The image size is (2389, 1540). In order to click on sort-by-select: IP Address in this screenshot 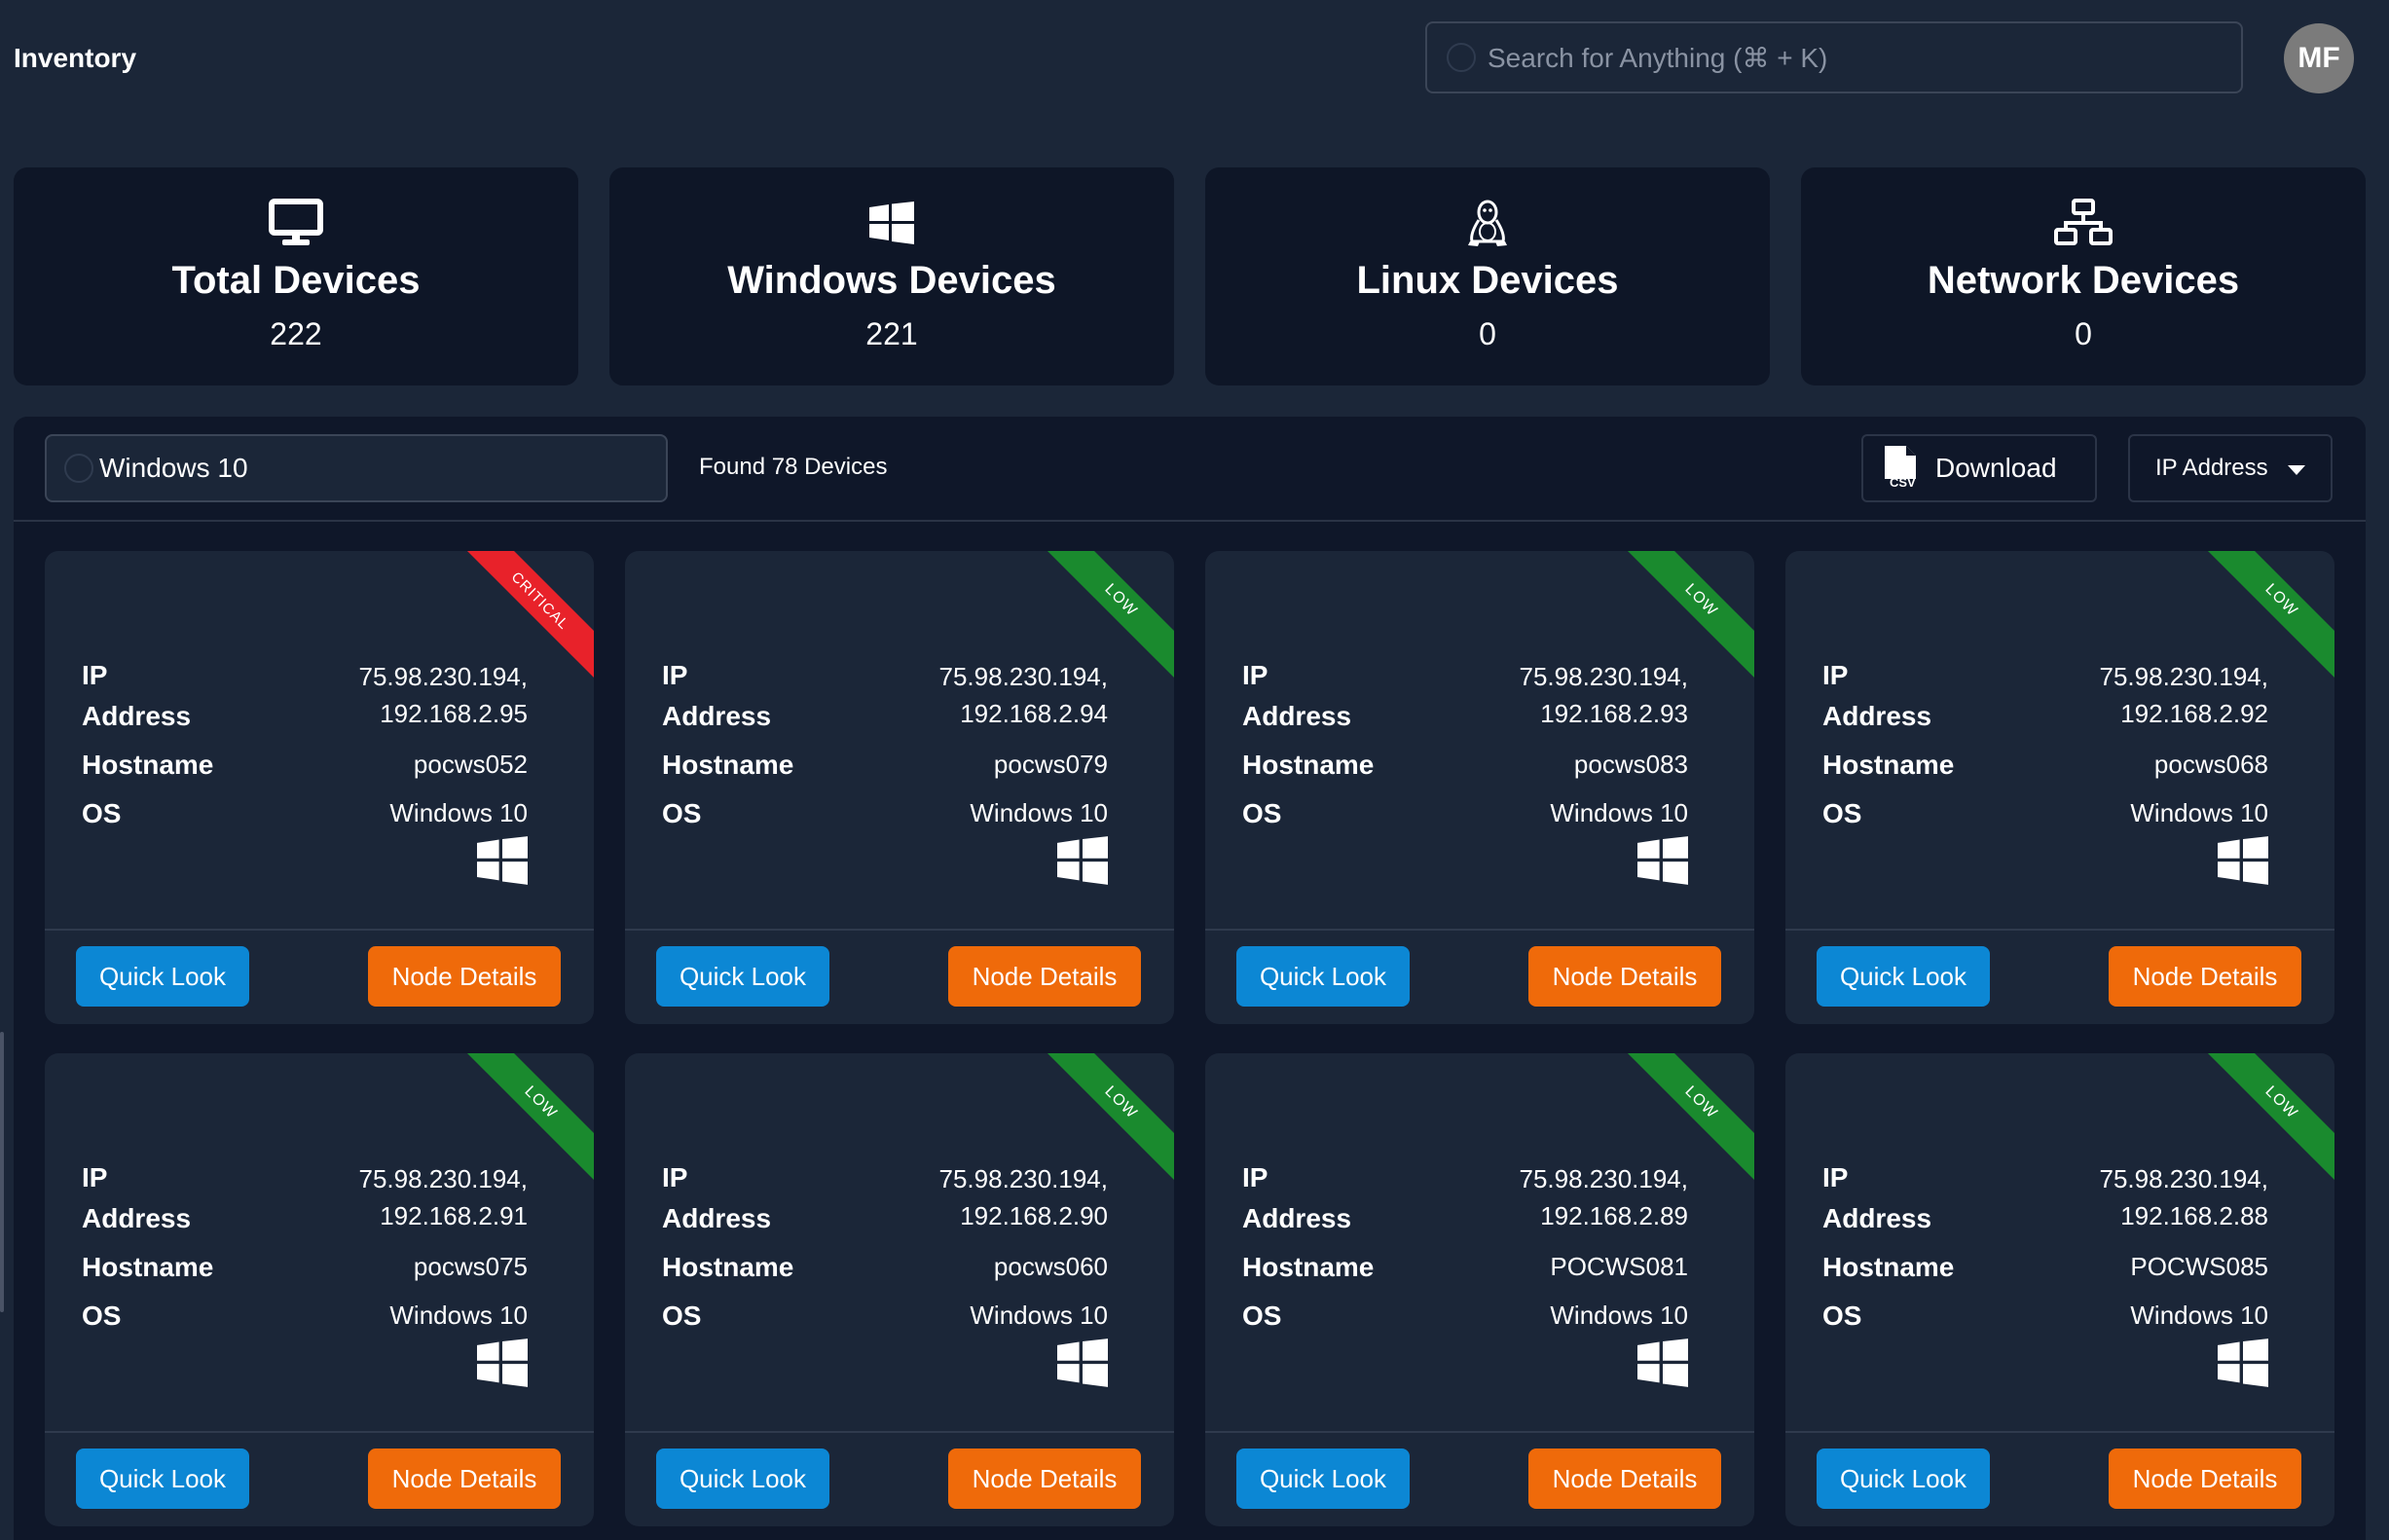, I will do `click(2231, 468)`.